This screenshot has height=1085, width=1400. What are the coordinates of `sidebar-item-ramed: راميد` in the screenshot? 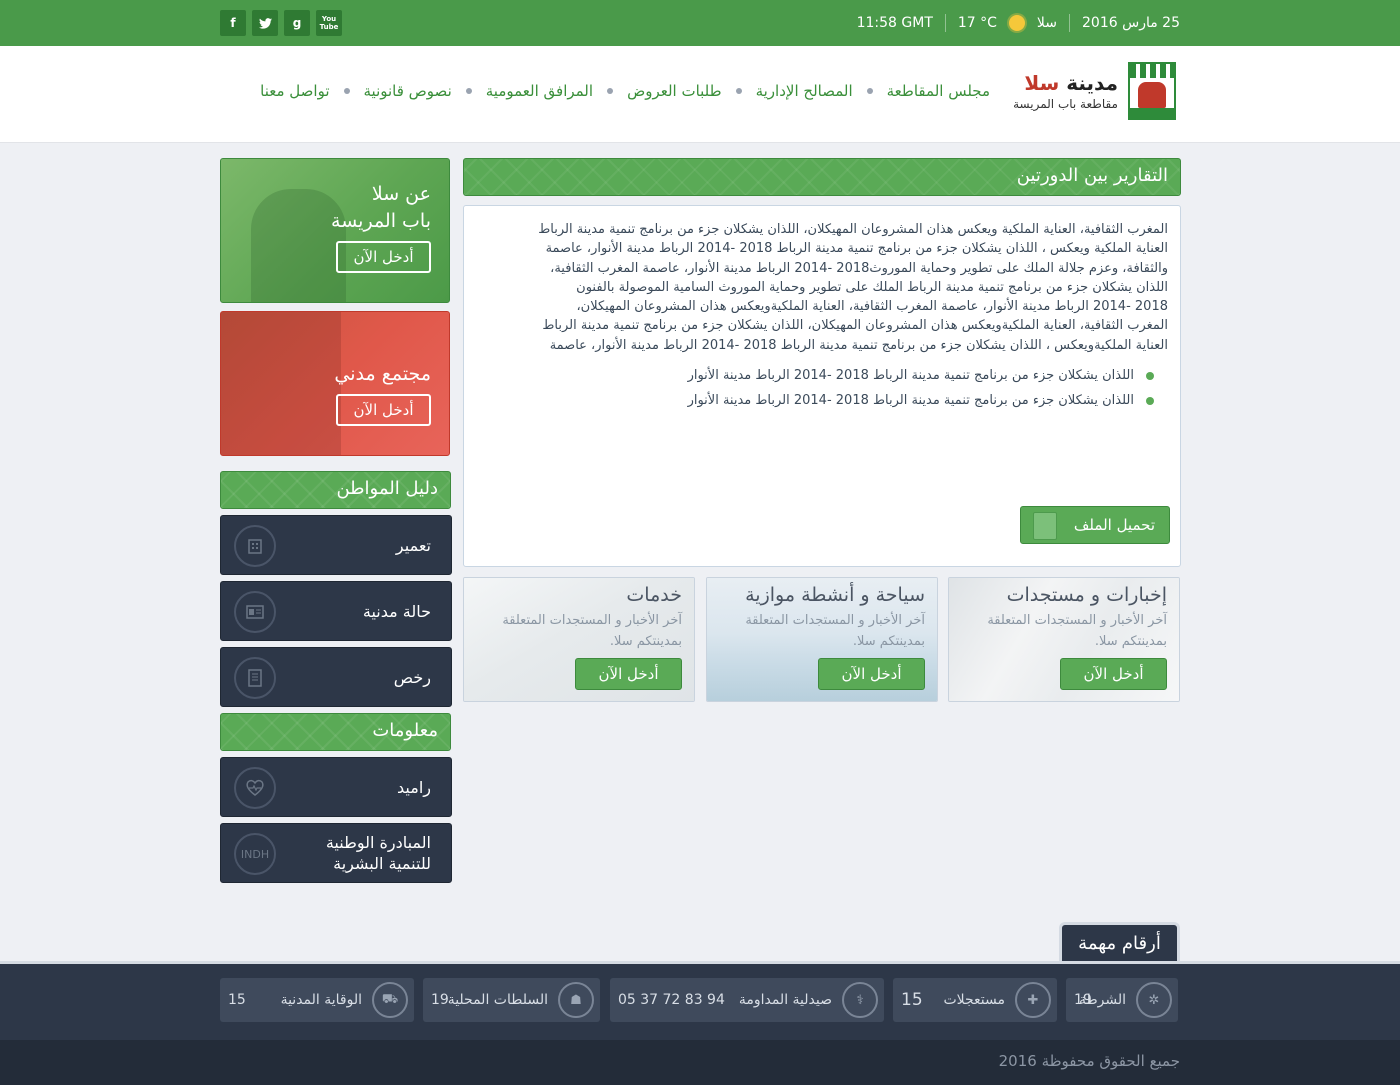 It's located at (336, 787).